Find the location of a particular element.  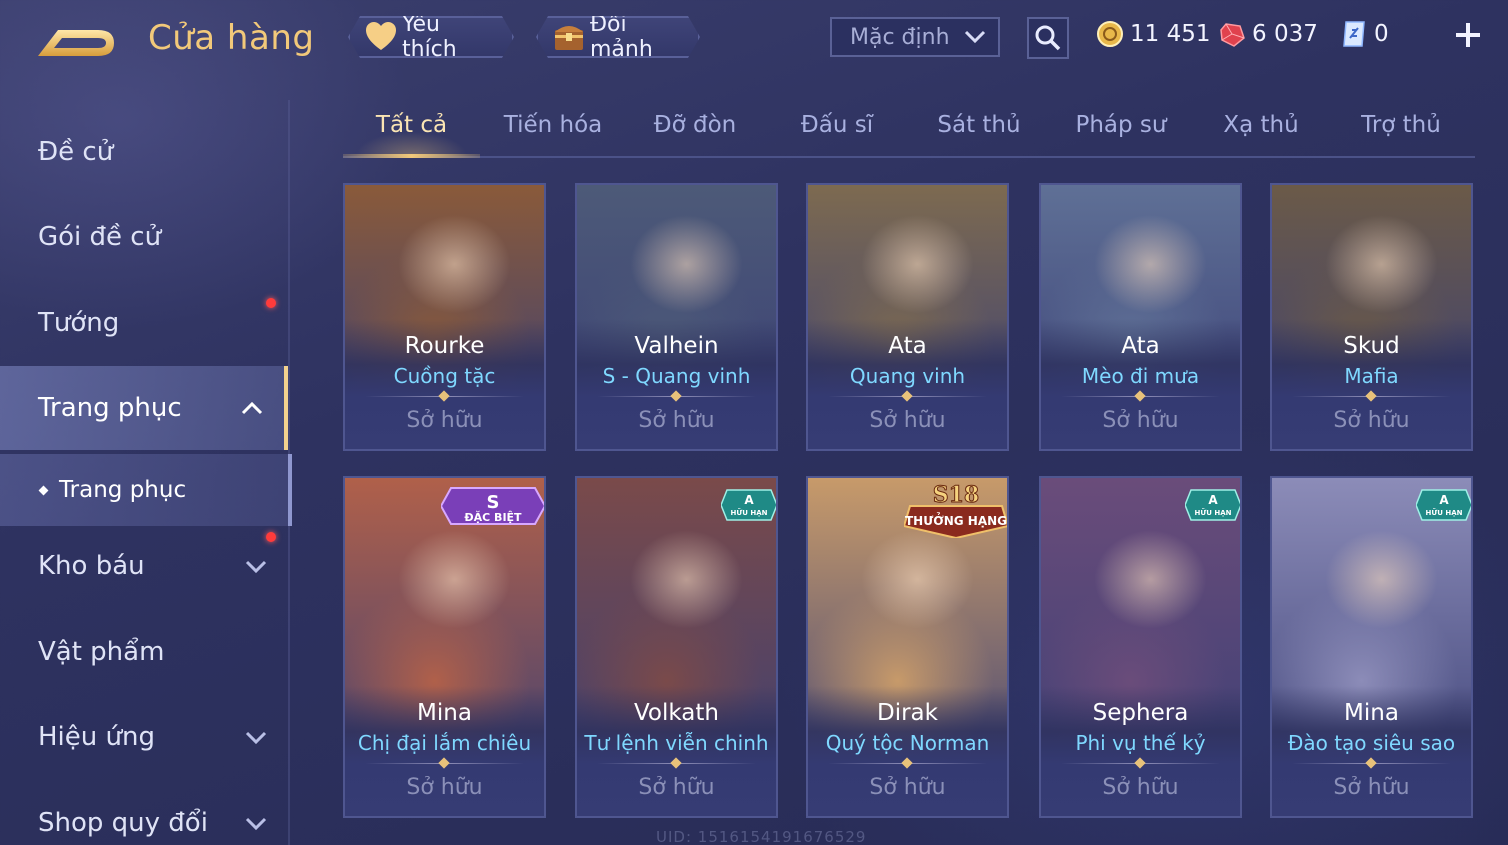

tab-tank: Đỡ đòn is located at coordinates (695, 133).